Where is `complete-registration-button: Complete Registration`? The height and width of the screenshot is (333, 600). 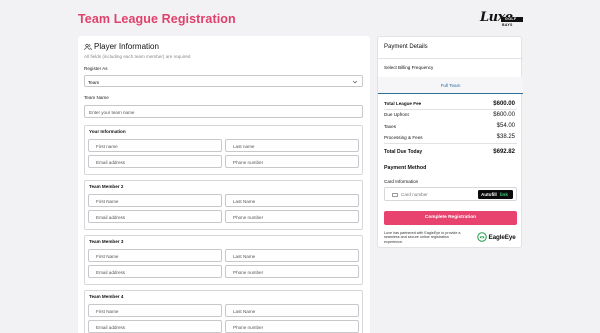
complete-registration-button: Complete Registration is located at coordinates (450, 218).